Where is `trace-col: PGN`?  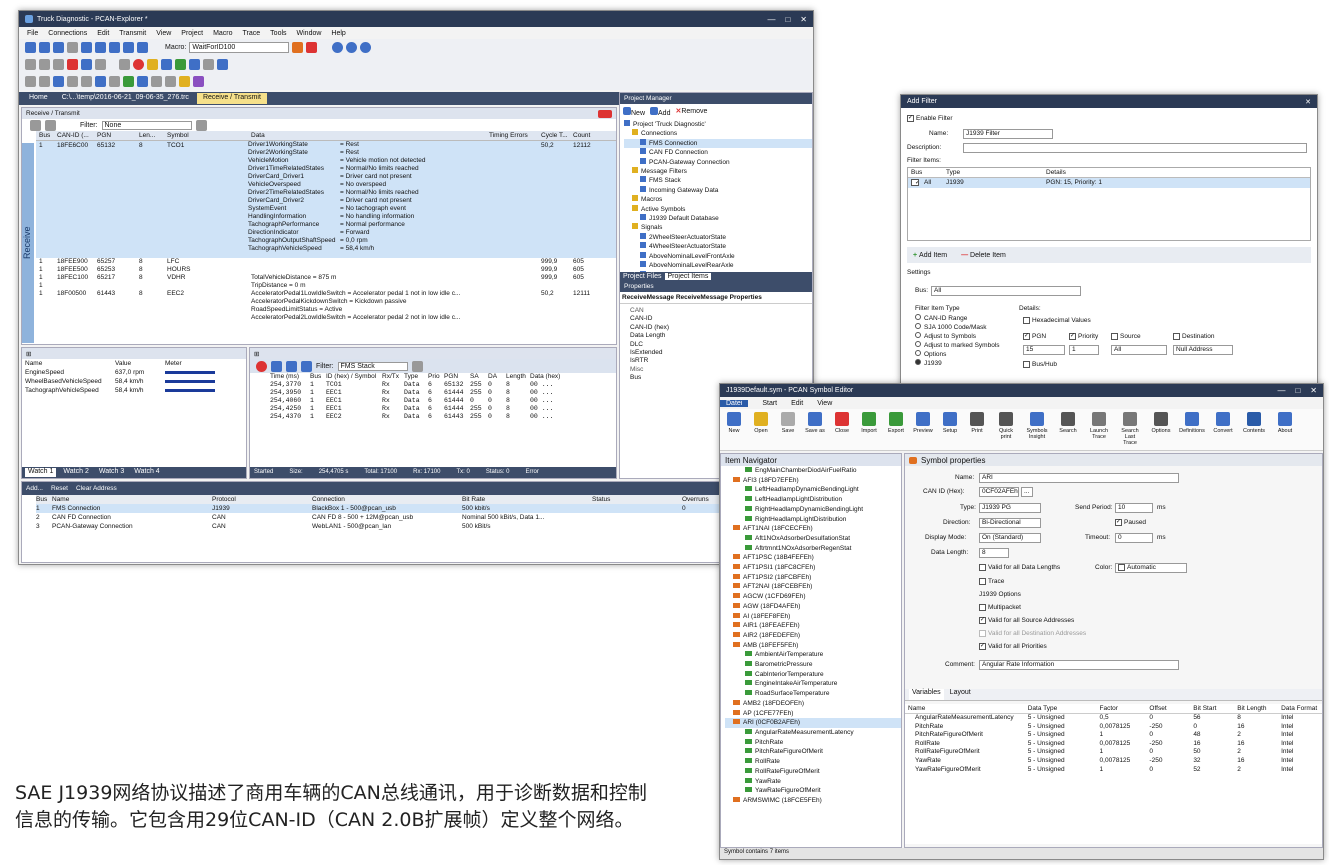
trace-col: PGN is located at coordinates (457, 377).